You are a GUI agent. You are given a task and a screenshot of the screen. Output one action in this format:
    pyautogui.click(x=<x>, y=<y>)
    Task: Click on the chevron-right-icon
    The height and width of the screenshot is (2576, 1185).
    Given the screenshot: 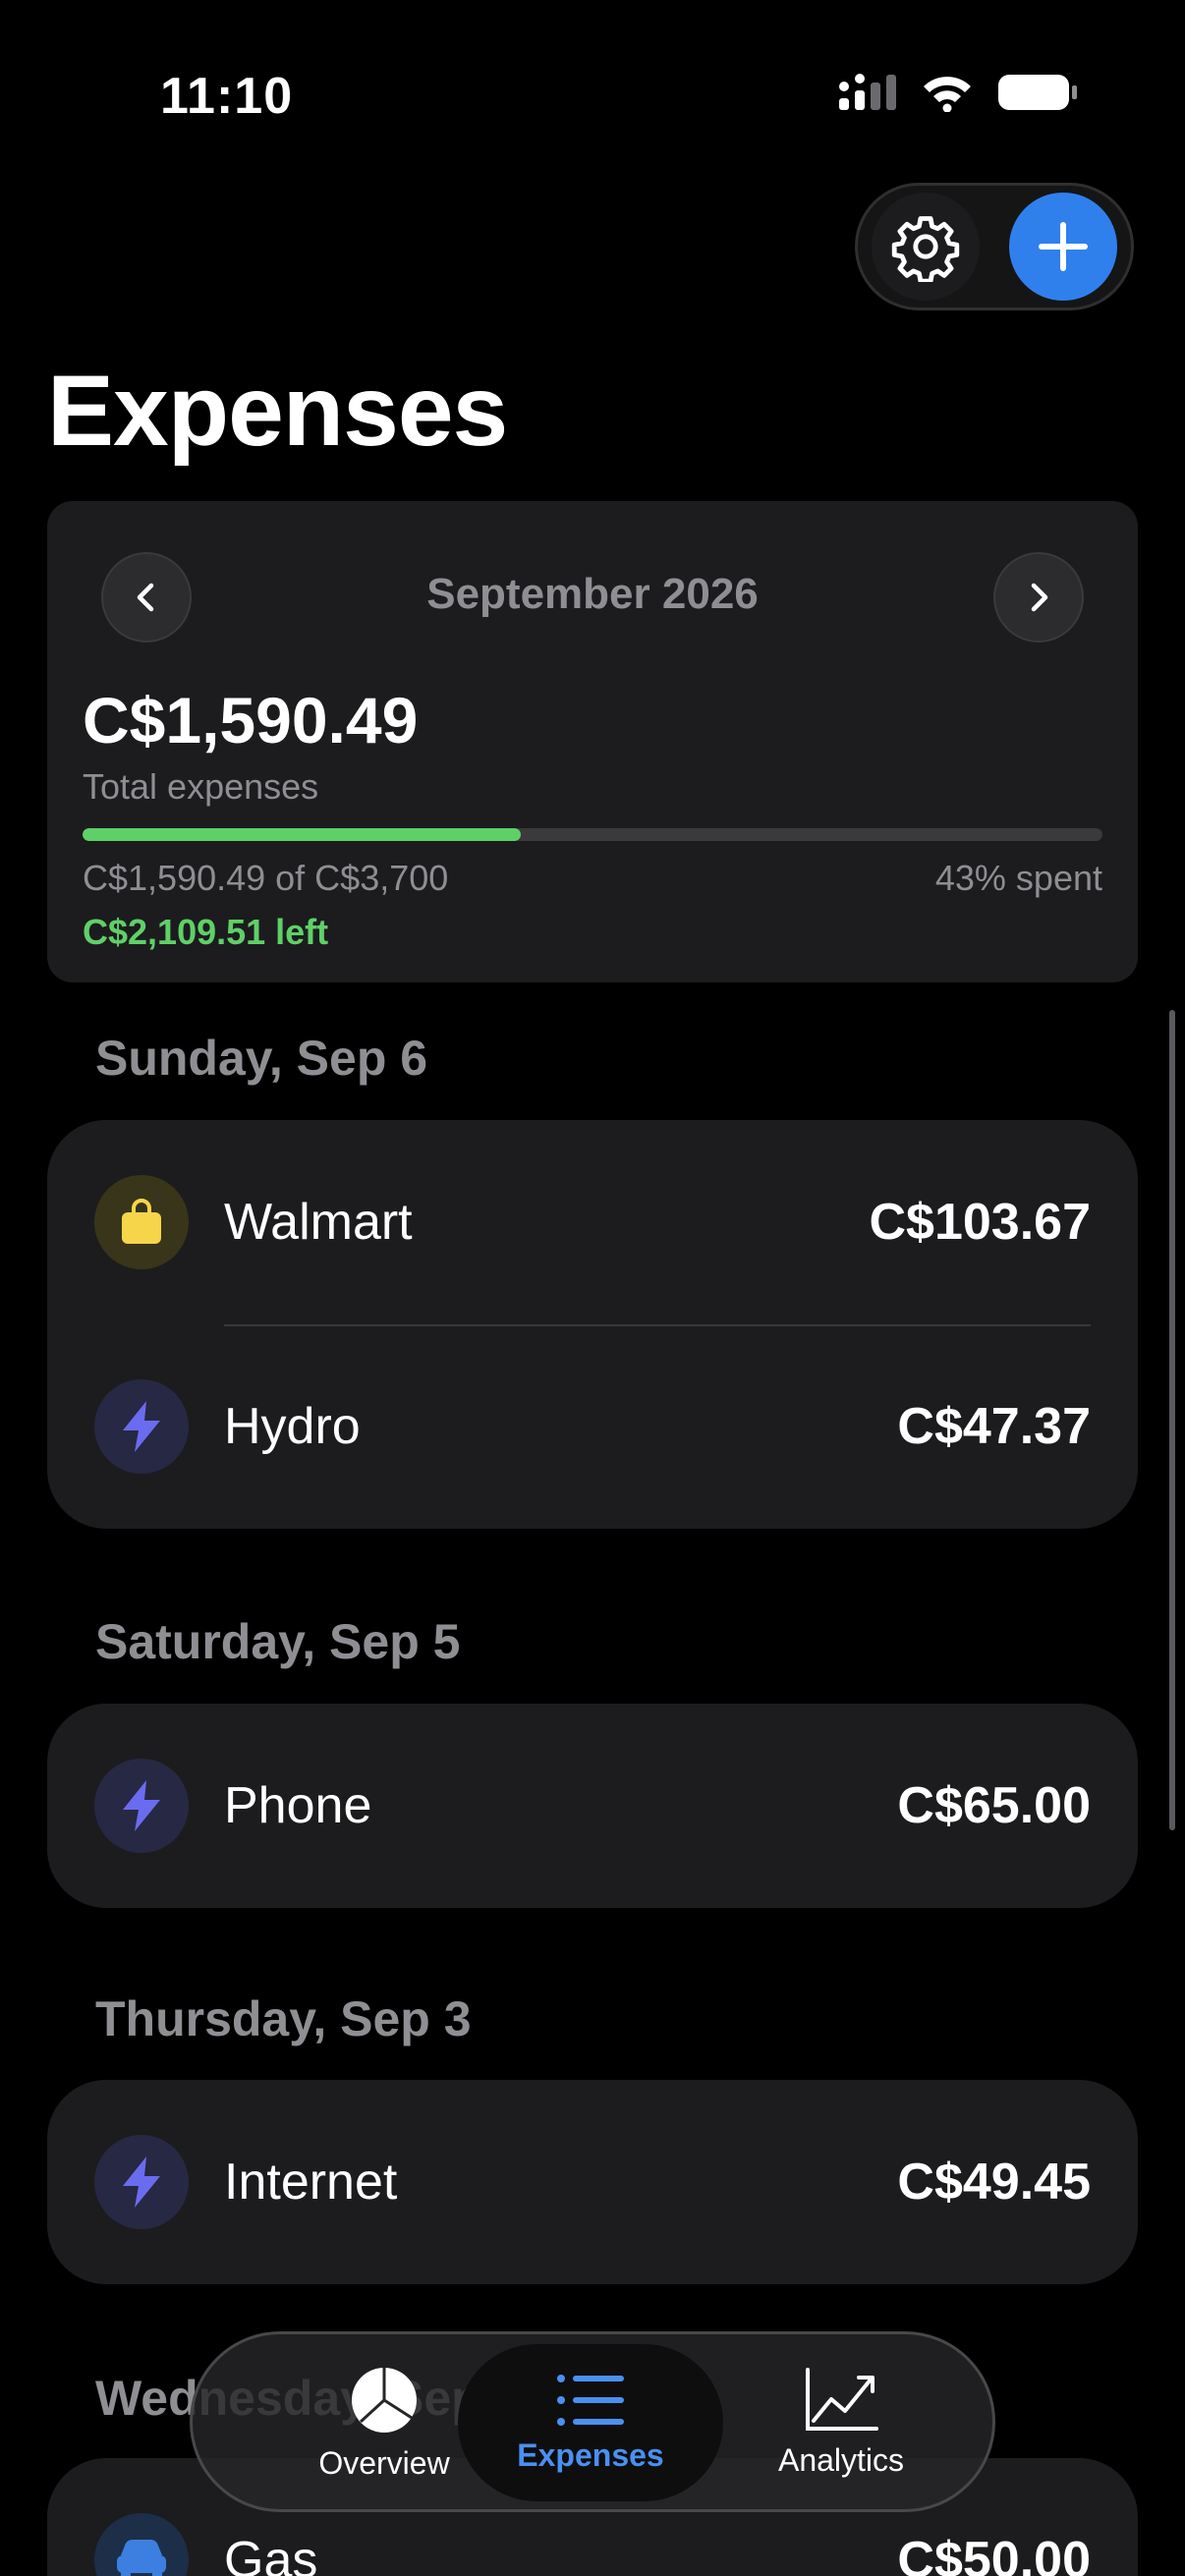 What is the action you would take?
    pyautogui.click(x=1040, y=597)
    